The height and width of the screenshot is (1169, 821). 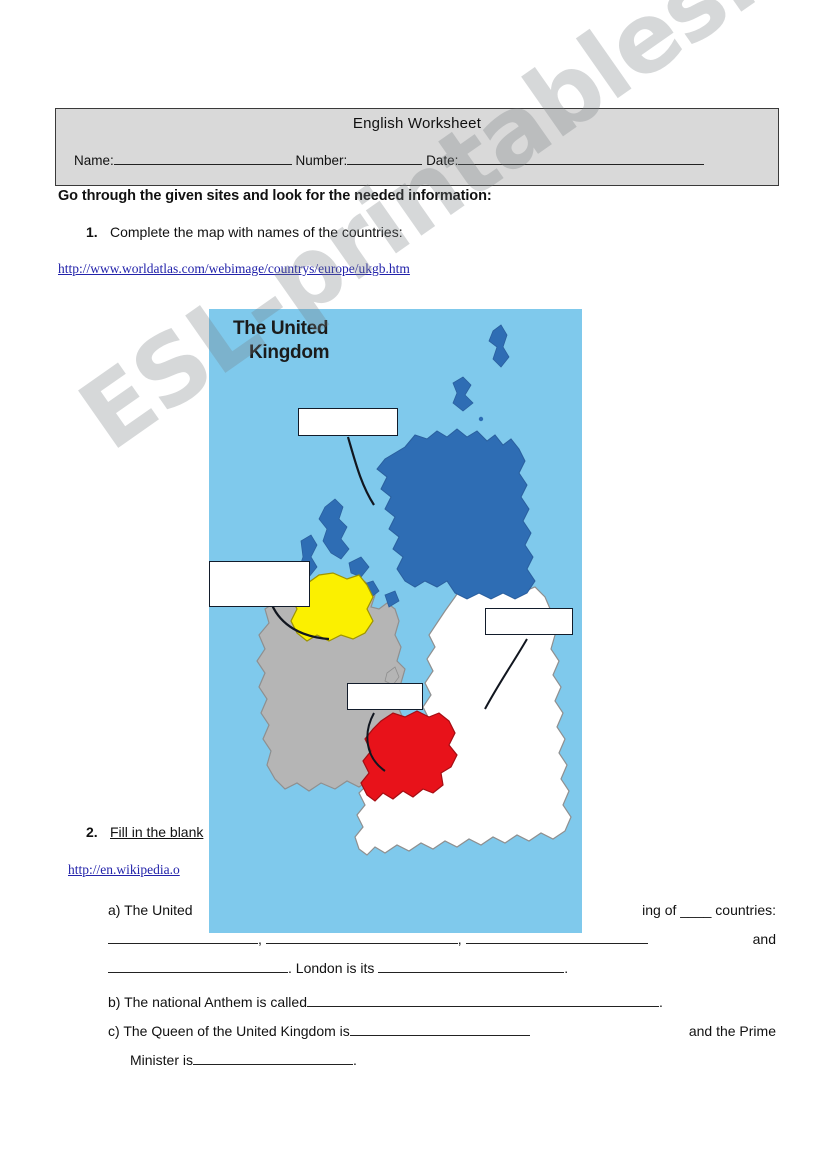 What do you see at coordinates (273, 1058) in the screenshot?
I see `answer-line-c2` at bounding box center [273, 1058].